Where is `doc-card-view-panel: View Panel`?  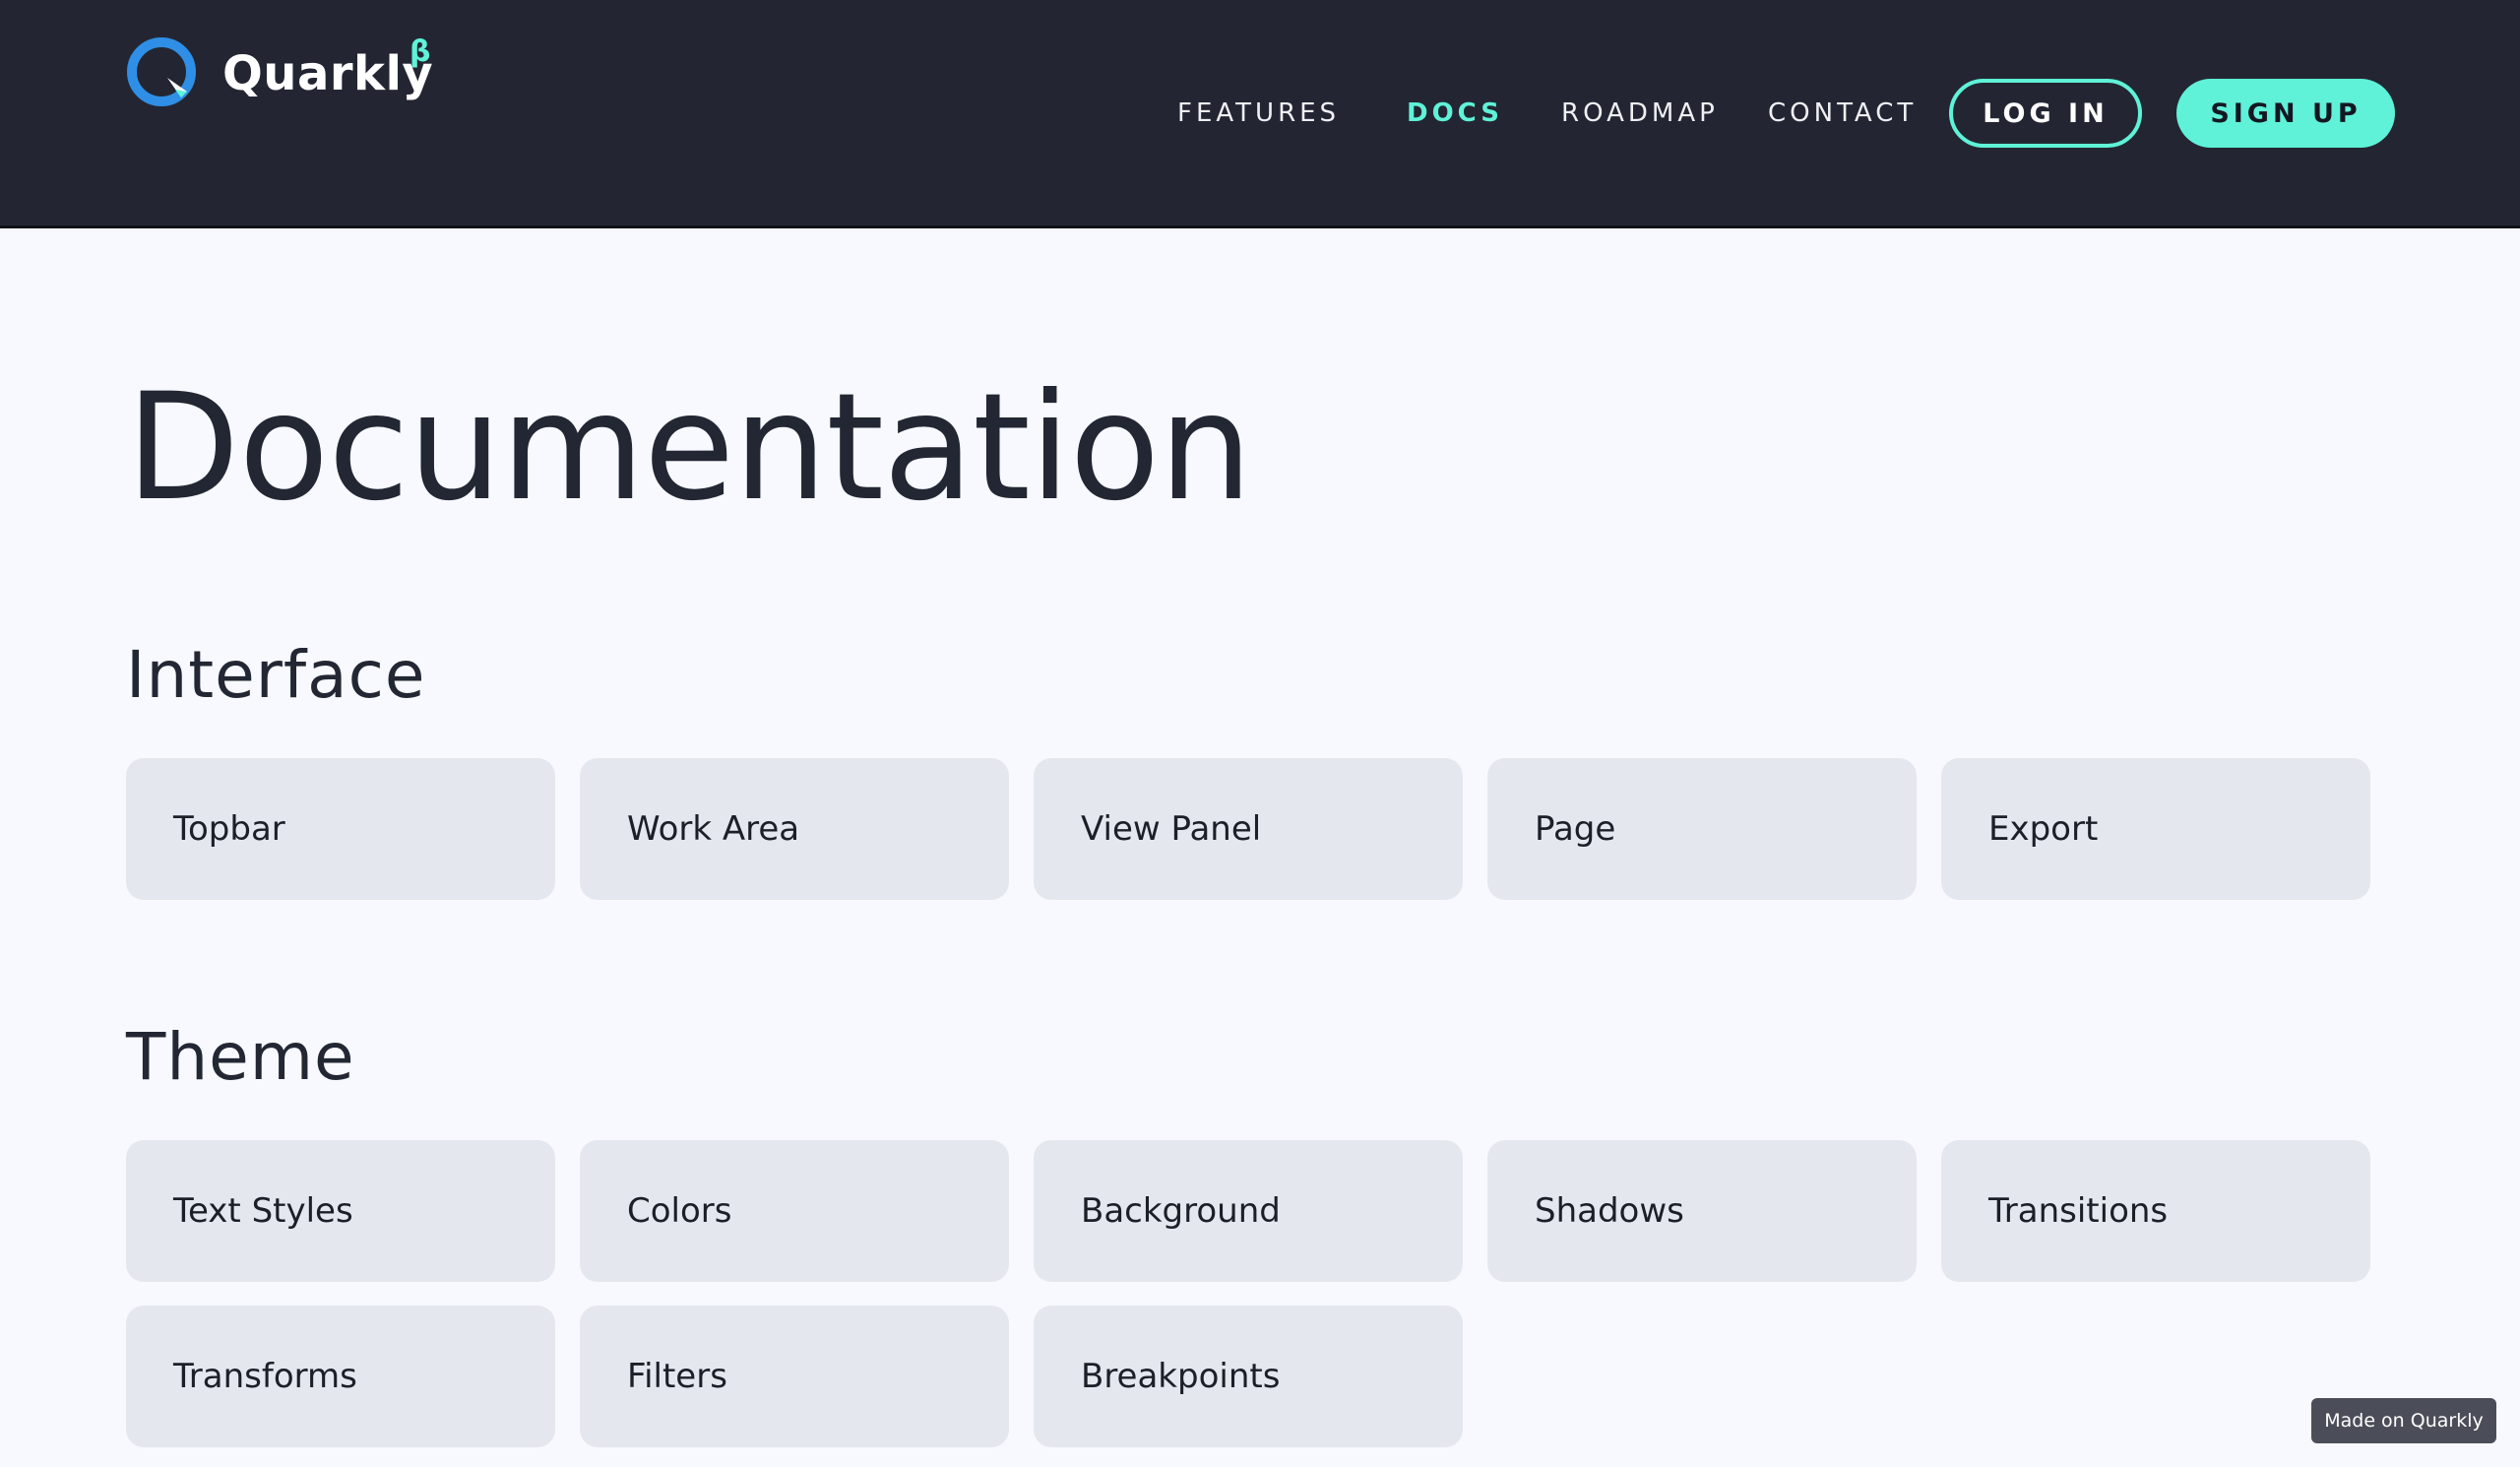
doc-card-view-panel: View Panel is located at coordinates (1248, 829).